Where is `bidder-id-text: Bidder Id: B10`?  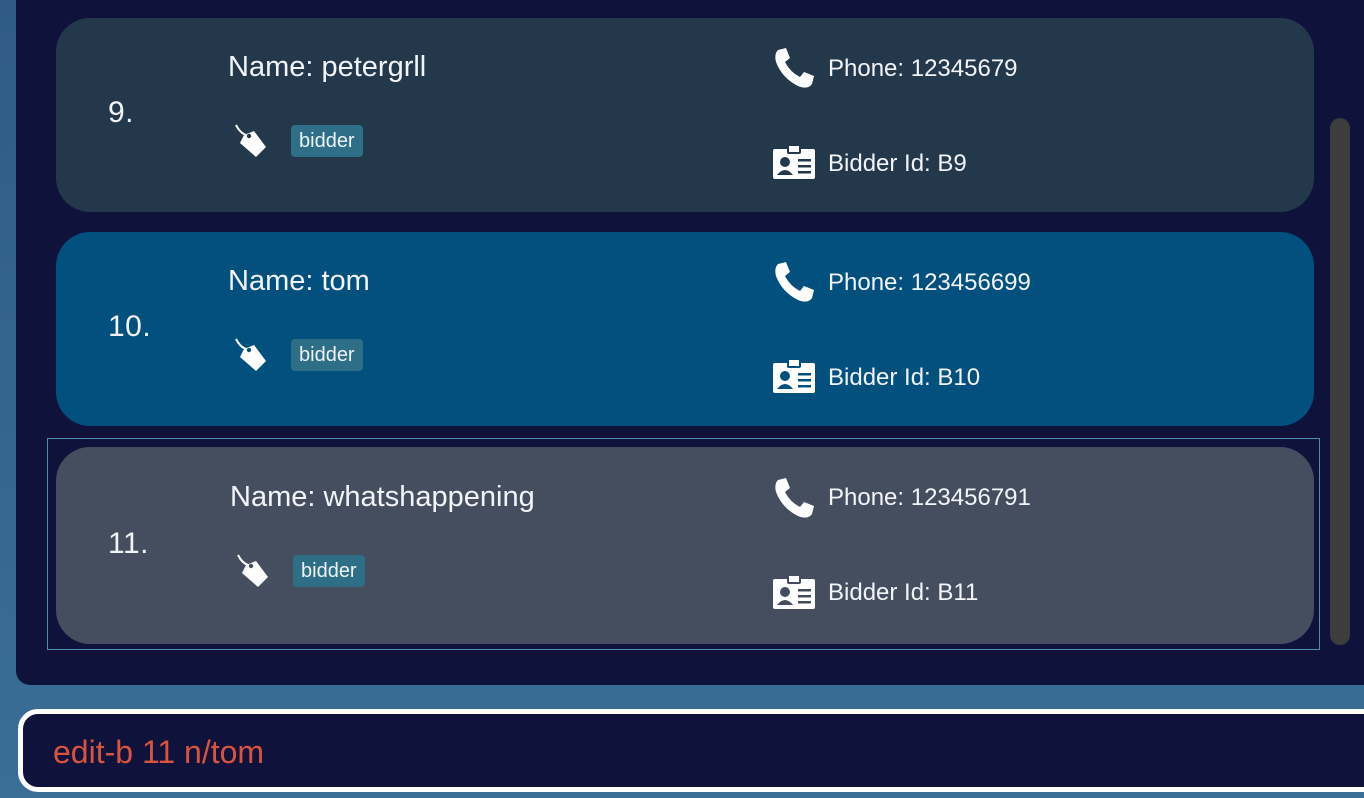 bidder-id-text: Bidder Id: B10 is located at coordinates (904, 377).